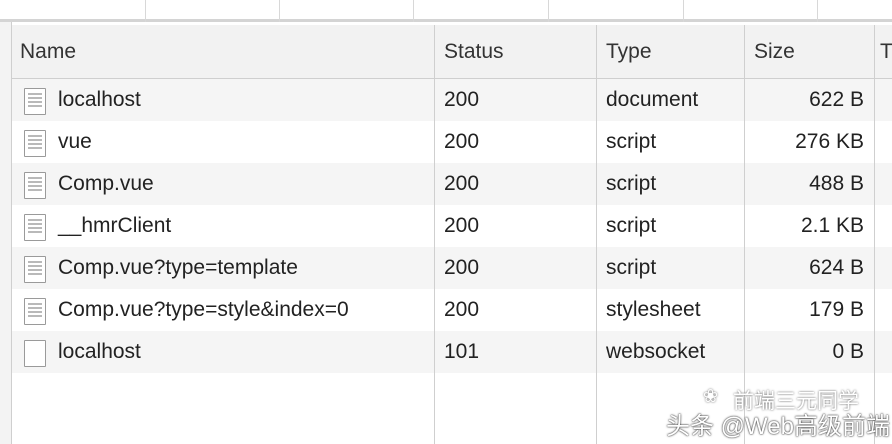 Image resolution: width=892 pixels, height=444 pixels. I want to click on cell-size: 2.1 KB, so click(832, 225).